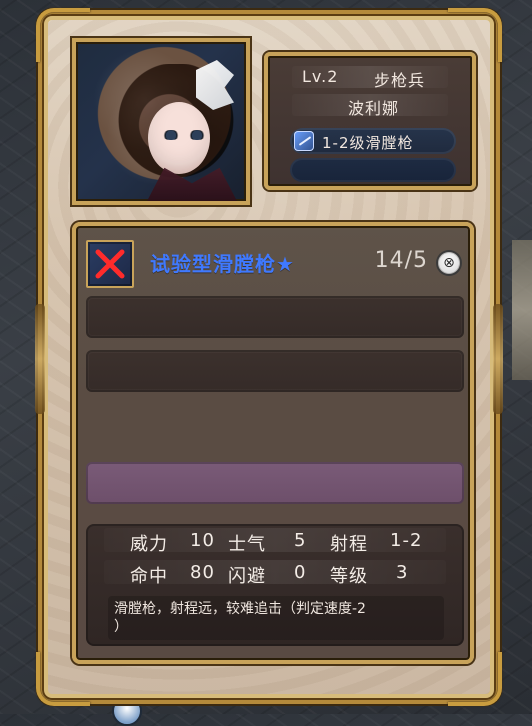 This screenshot has width=532, height=726. Describe the element at coordinates (300, 572) in the screenshot. I see `stat-value-evasion: 0` at that location.